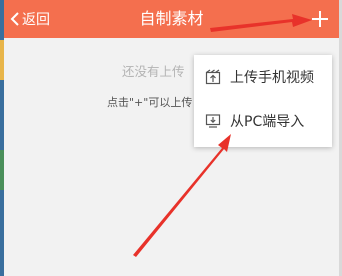 This screenshot has width=342, height=276. I want to click on menu-item-label: 从PC端导入, so click(267, 122).